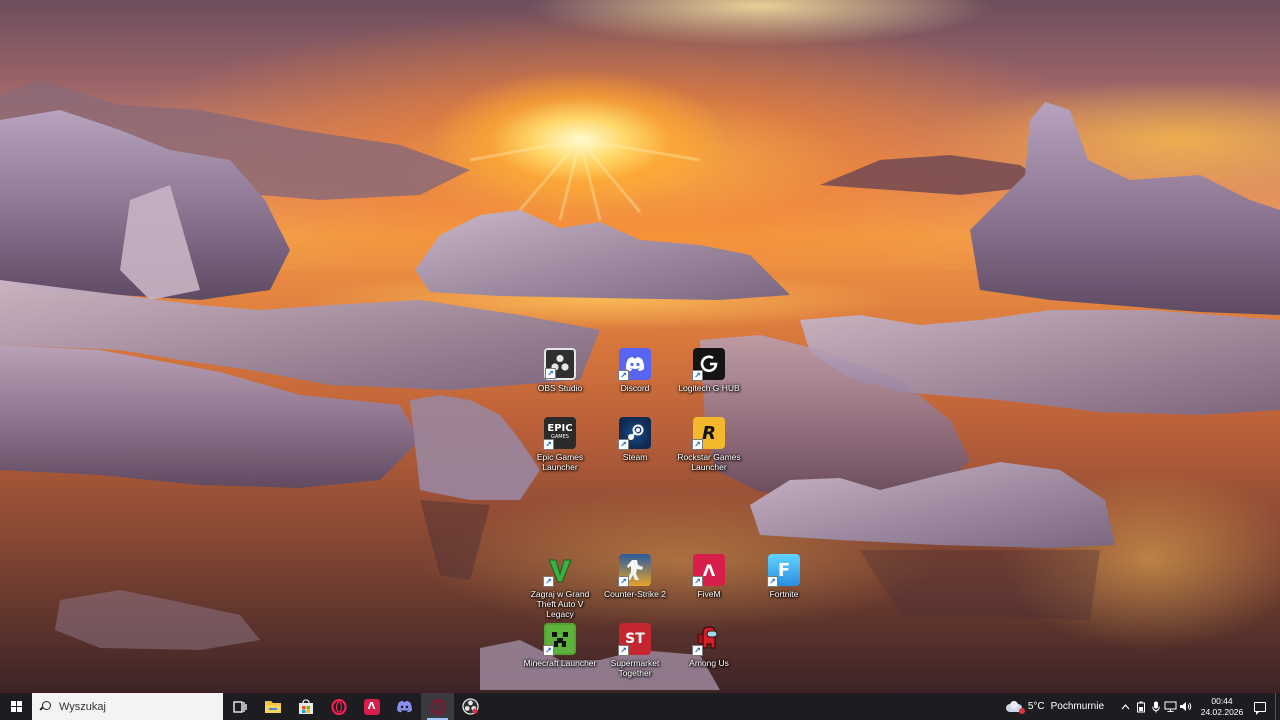  I want to click on start-button, so click(16, 706).